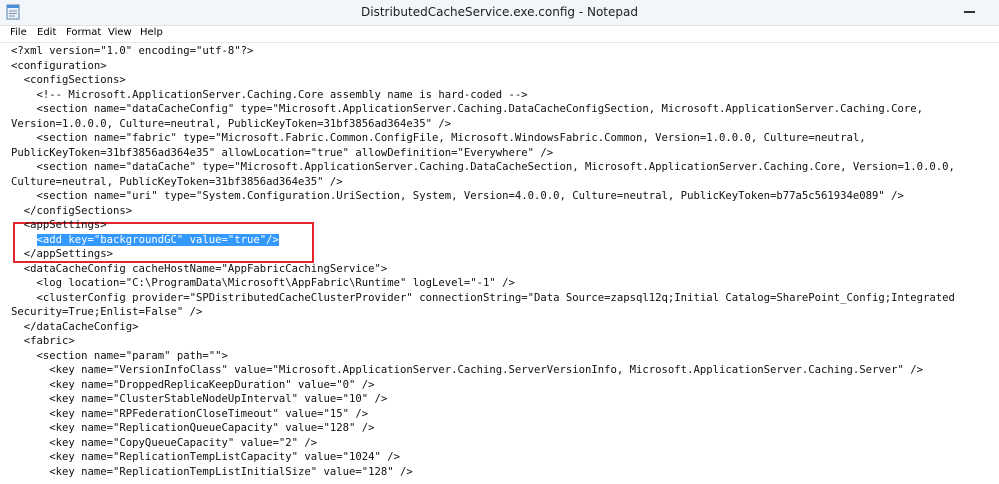  What do you see at coordinates (83, 32) in the screenshot?
I see `menu-format: Format` at bounding box center [83, 32].